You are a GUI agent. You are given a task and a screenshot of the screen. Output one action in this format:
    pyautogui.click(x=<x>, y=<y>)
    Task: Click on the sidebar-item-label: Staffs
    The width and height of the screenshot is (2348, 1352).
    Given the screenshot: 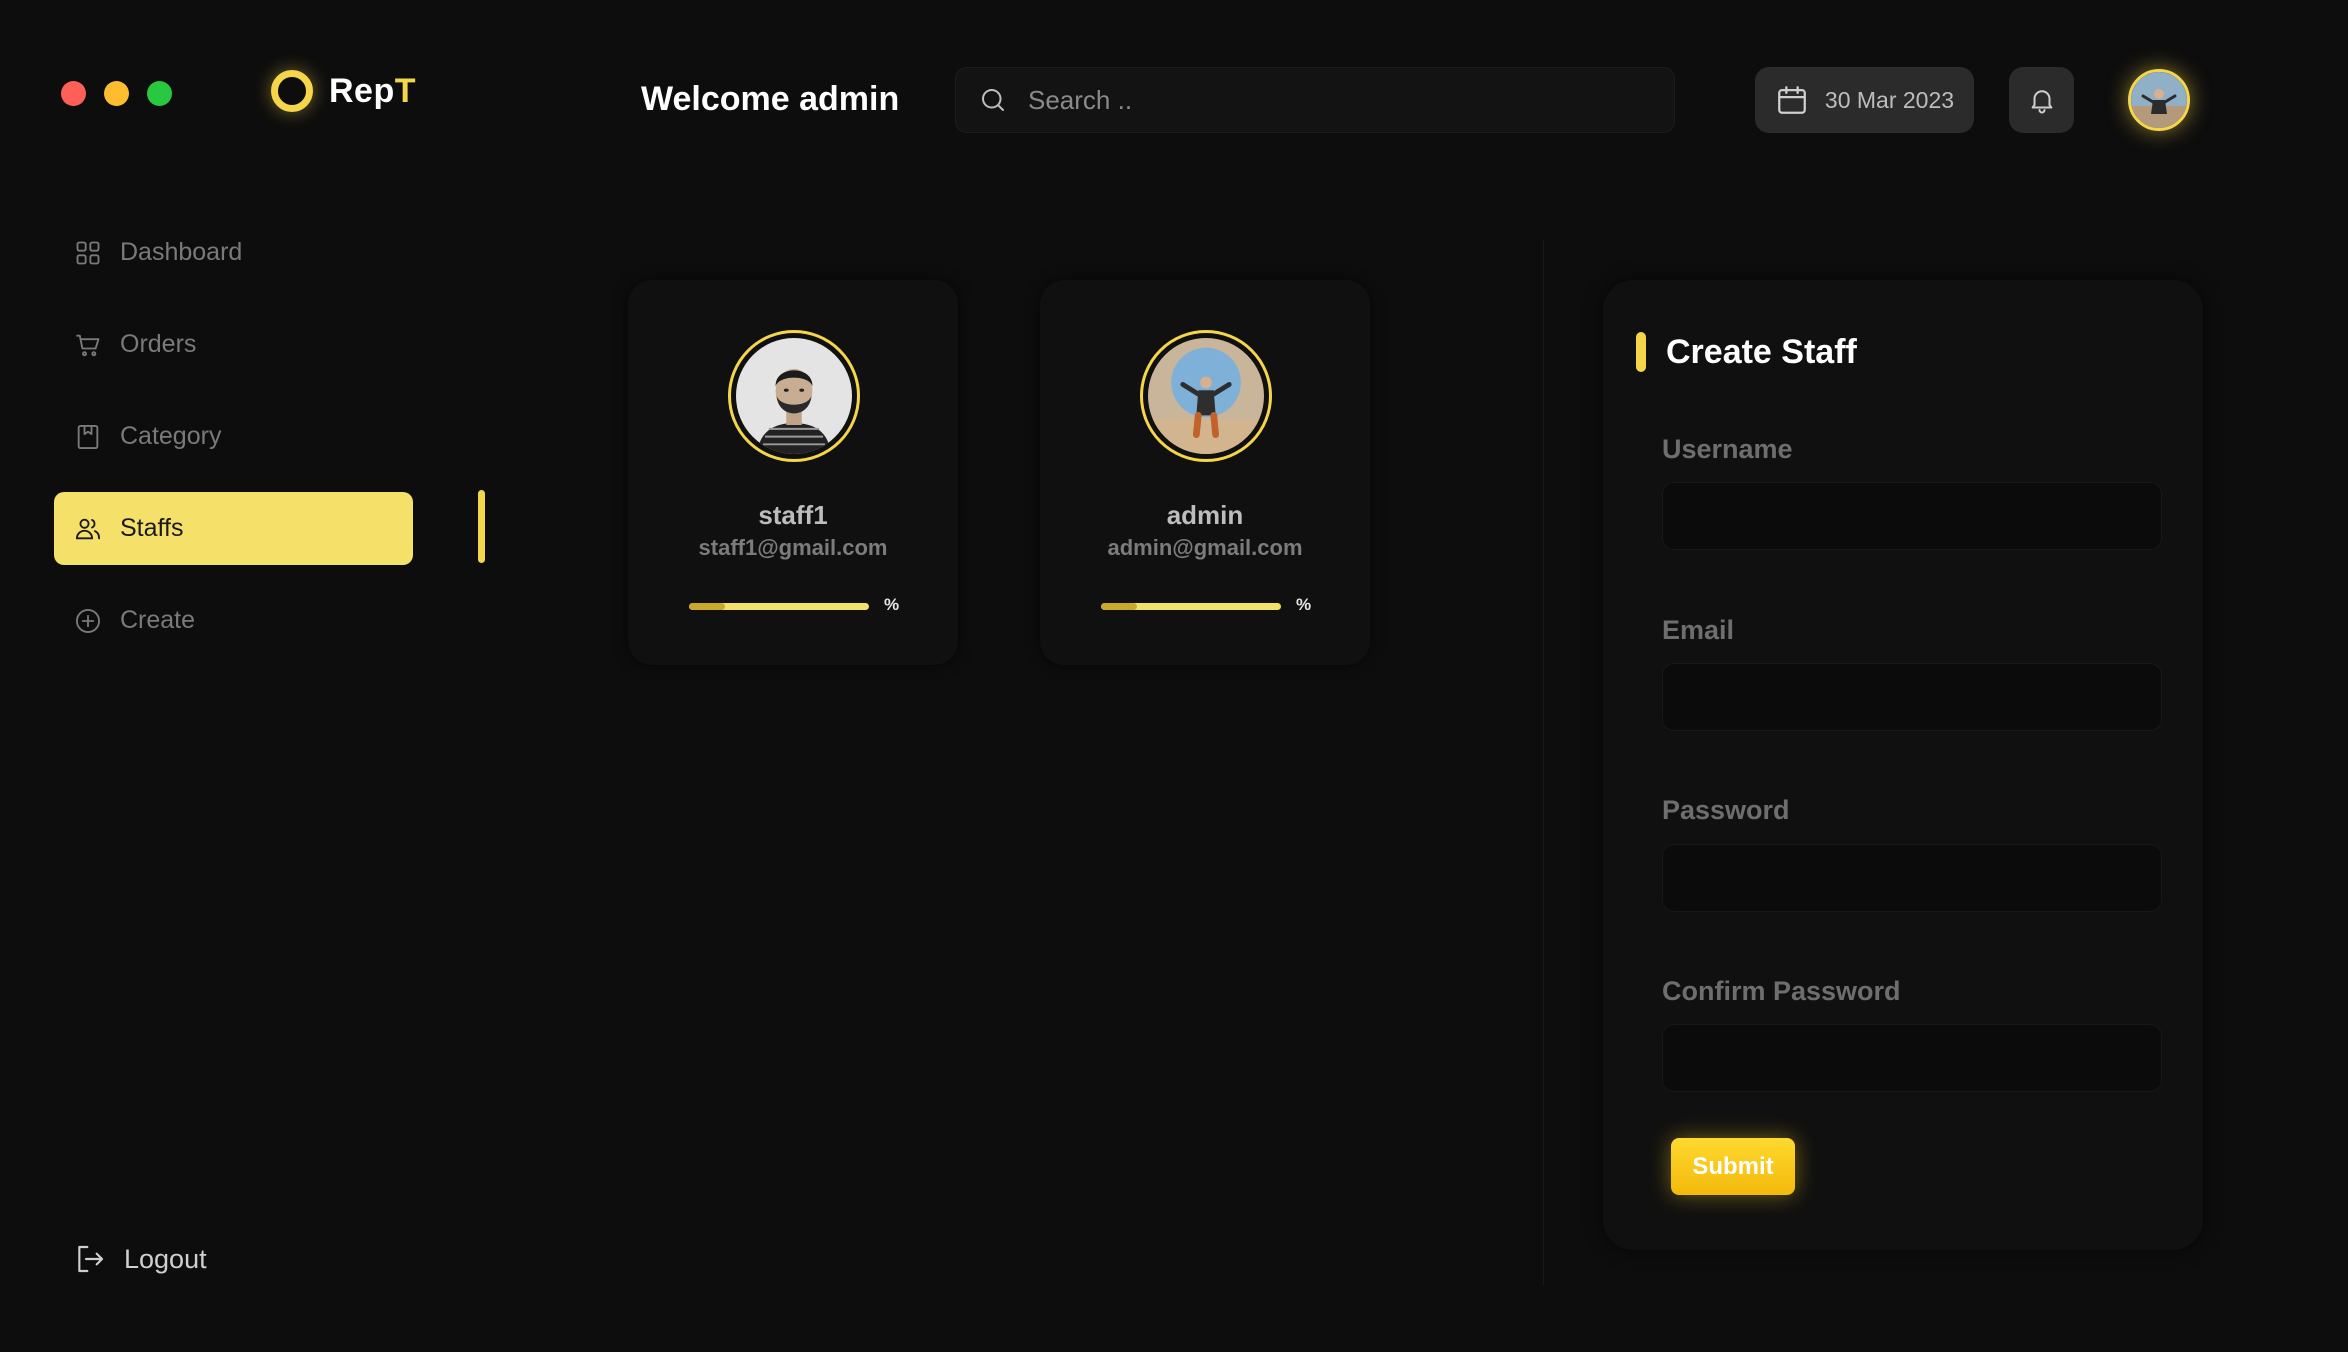 What is the action you would take?
    pyautogui.click(x=152, y=528)
    